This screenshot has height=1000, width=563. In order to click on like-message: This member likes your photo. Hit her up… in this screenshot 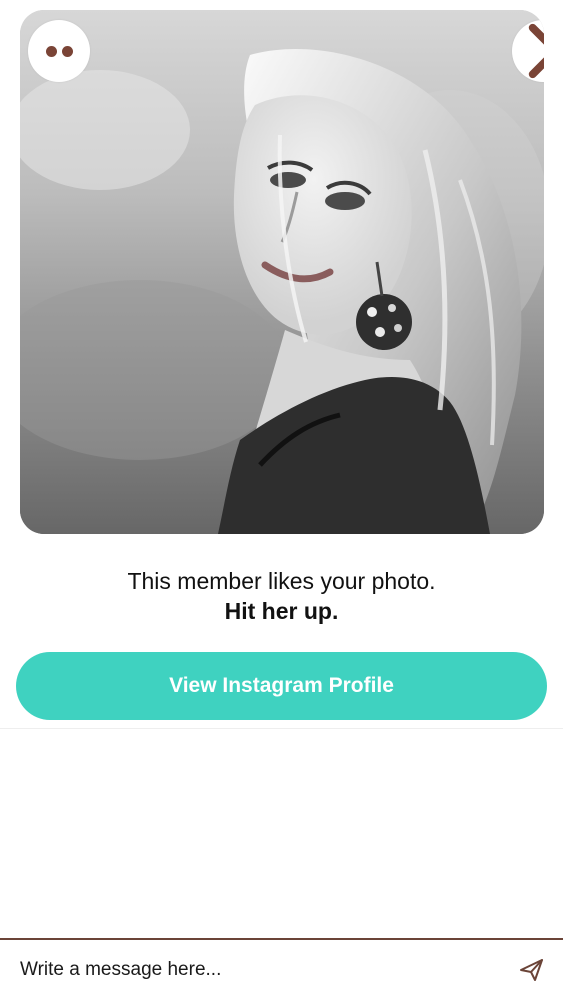, I will do `click(281, 596)`.